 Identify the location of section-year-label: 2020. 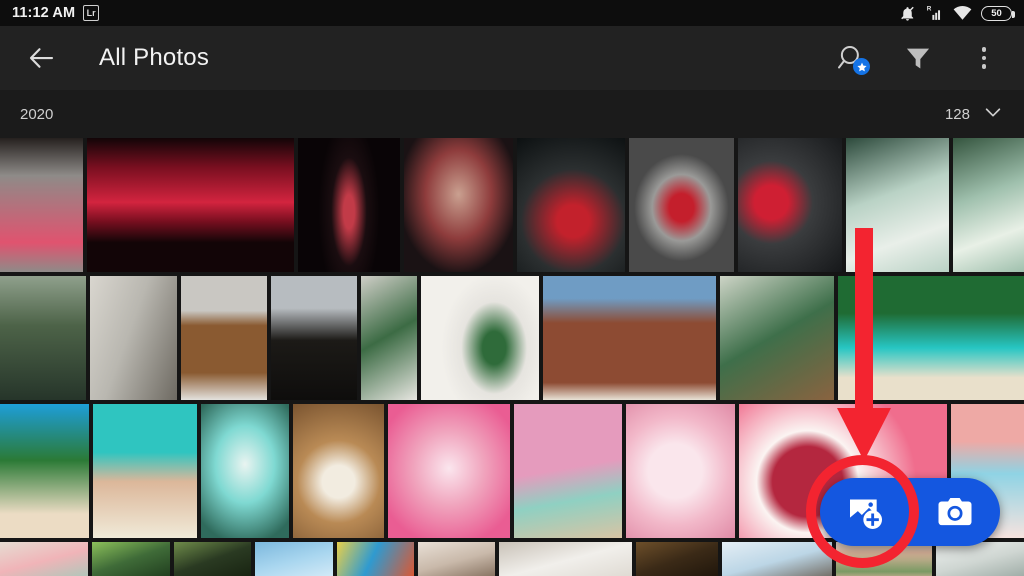
(37, 114).